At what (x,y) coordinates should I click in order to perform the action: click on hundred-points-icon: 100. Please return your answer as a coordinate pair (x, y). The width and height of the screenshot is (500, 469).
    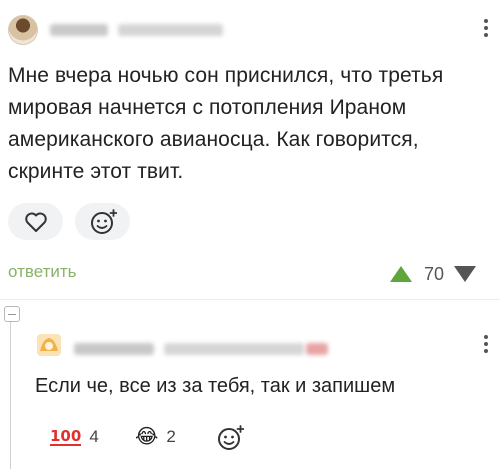
    Looking at the image, I should click on (66, 436).